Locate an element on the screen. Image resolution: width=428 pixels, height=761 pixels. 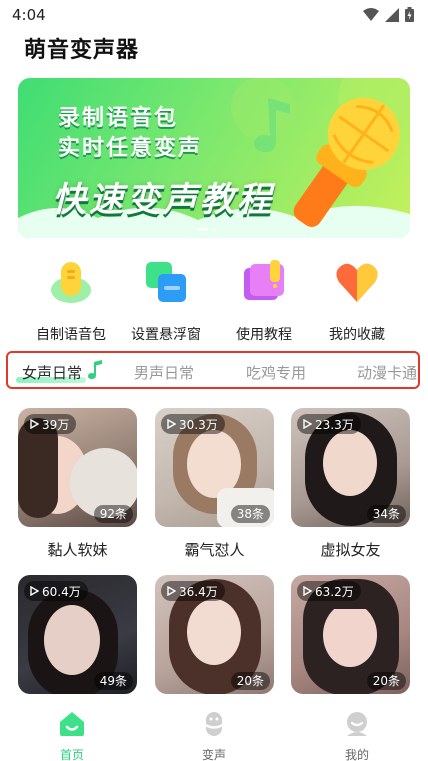
status-icons is located at coordinates (388, 14).